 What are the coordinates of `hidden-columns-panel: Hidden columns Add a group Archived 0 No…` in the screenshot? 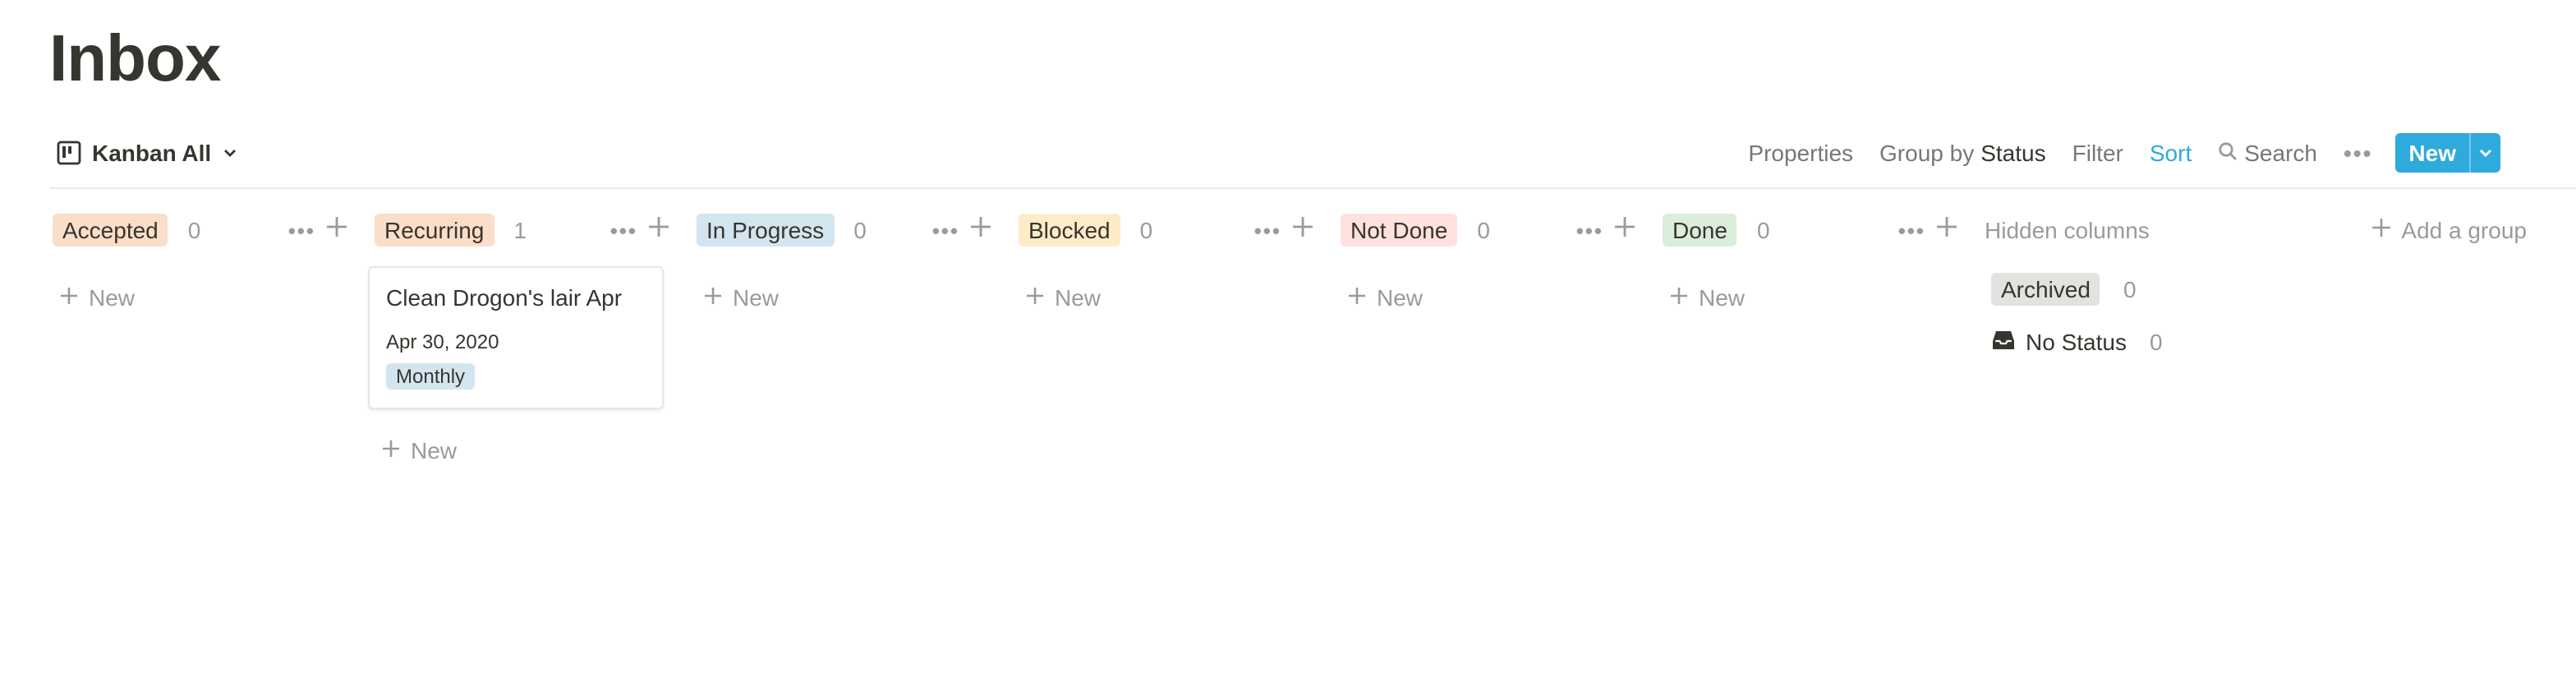 It's located at (2256, 285).